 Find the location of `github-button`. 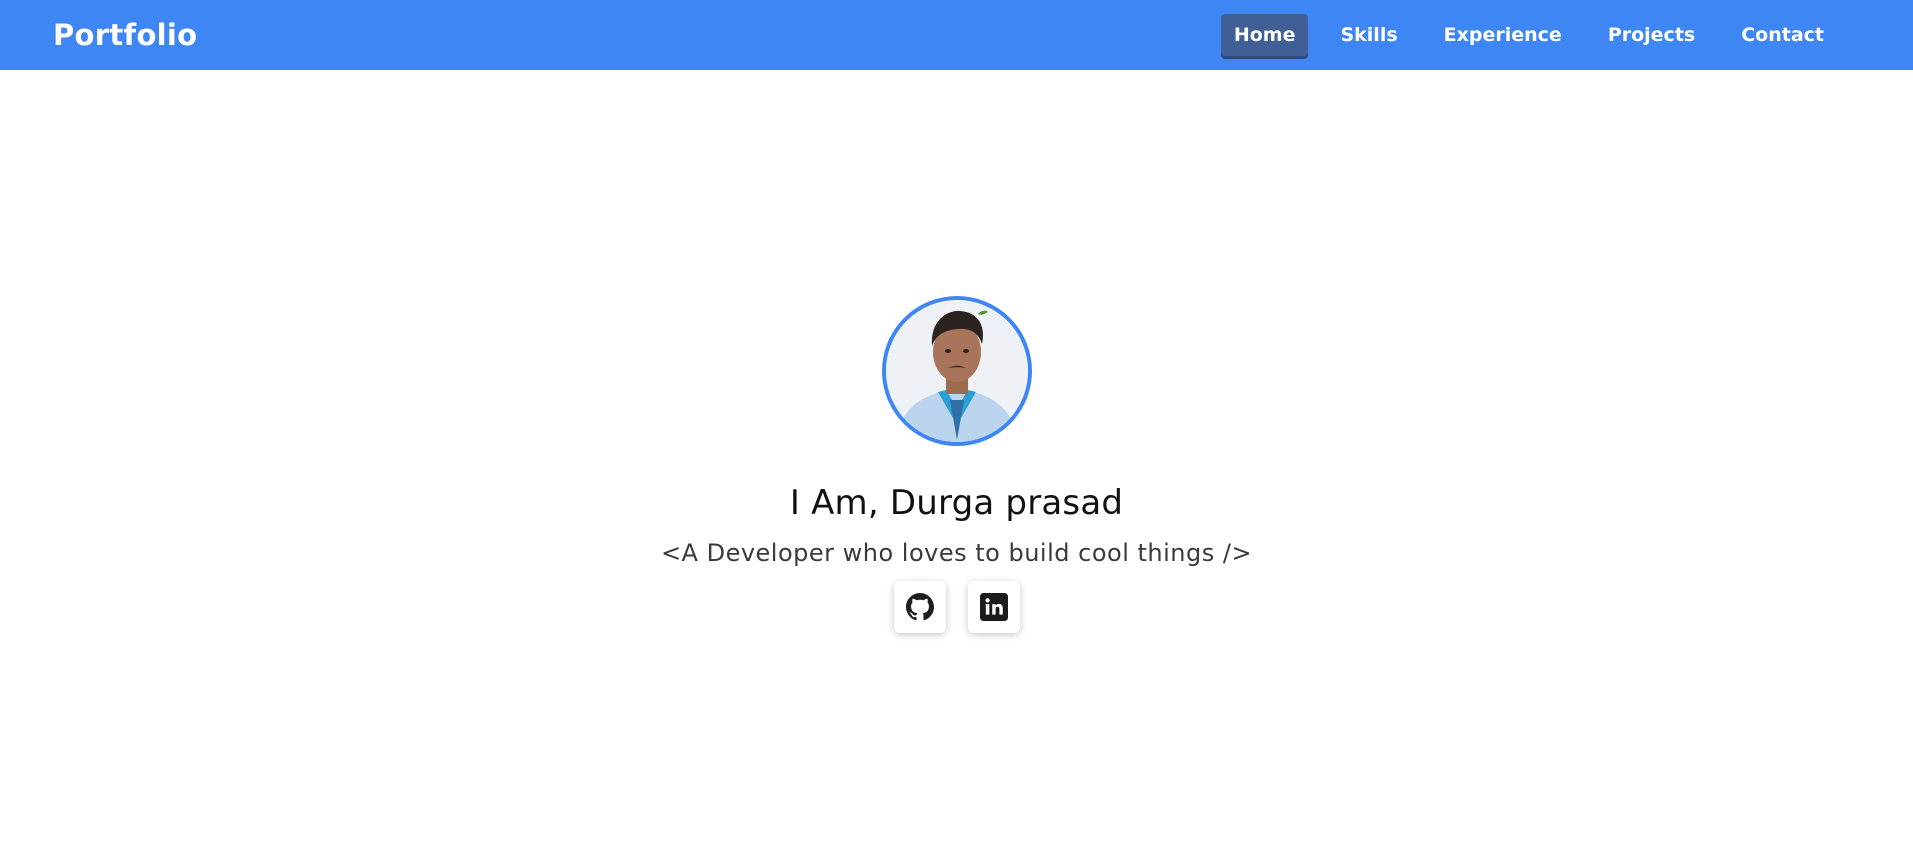

github-button is located at coordinates (919, 607).